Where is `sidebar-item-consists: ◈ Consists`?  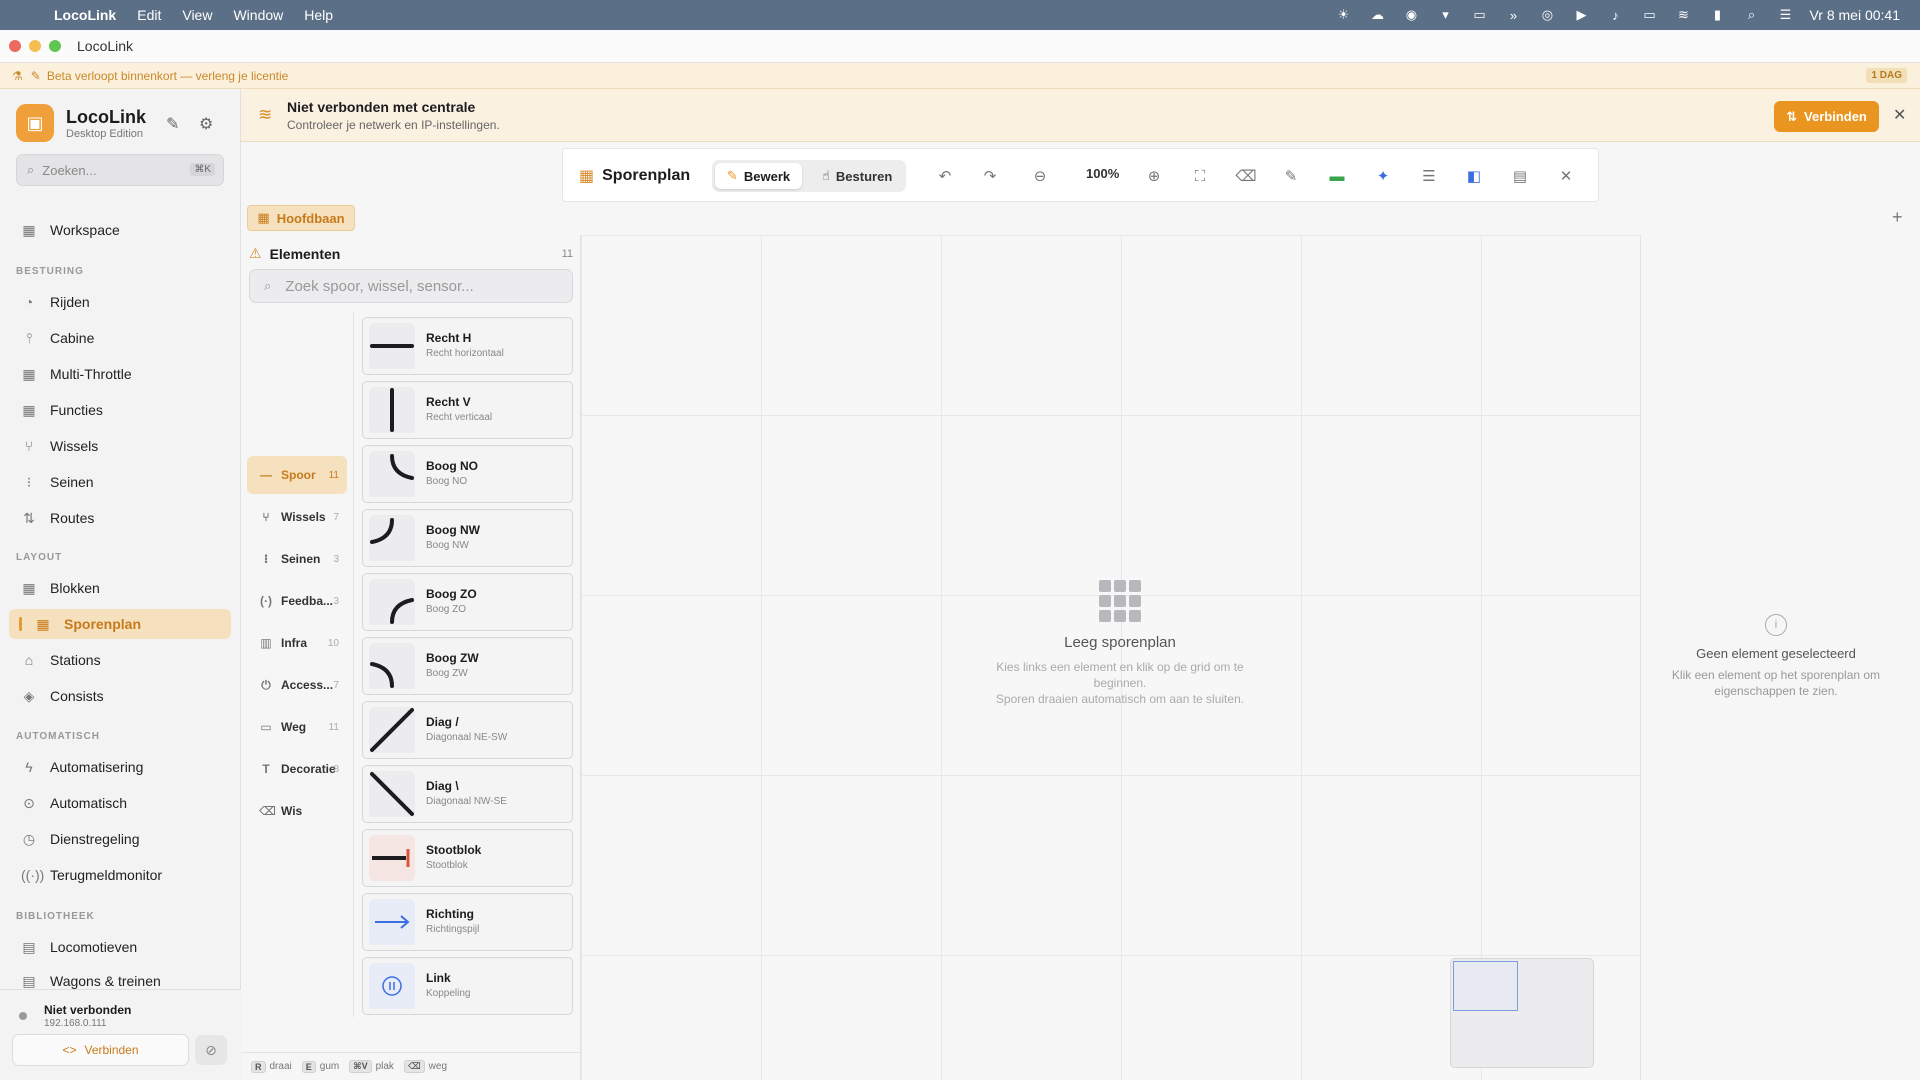 sidebar-item-consists: ◈ Consists is located at coordinates (120, 696).